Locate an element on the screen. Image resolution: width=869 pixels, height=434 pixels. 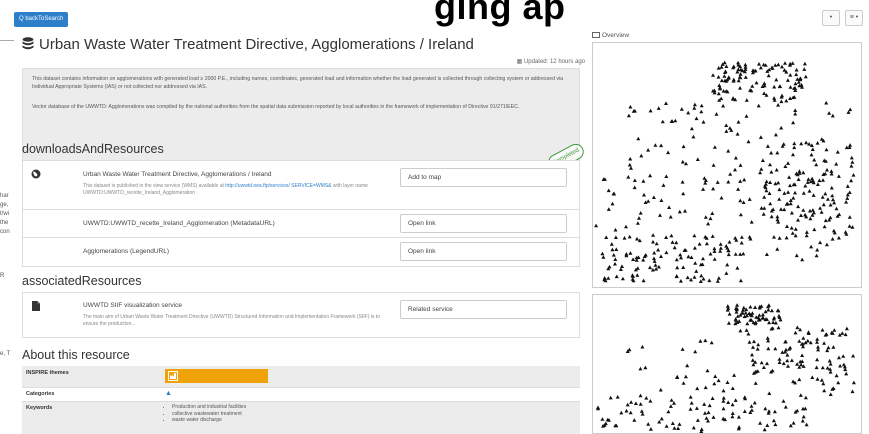
related-service-button: Related service is located at coordinates (483, 309).